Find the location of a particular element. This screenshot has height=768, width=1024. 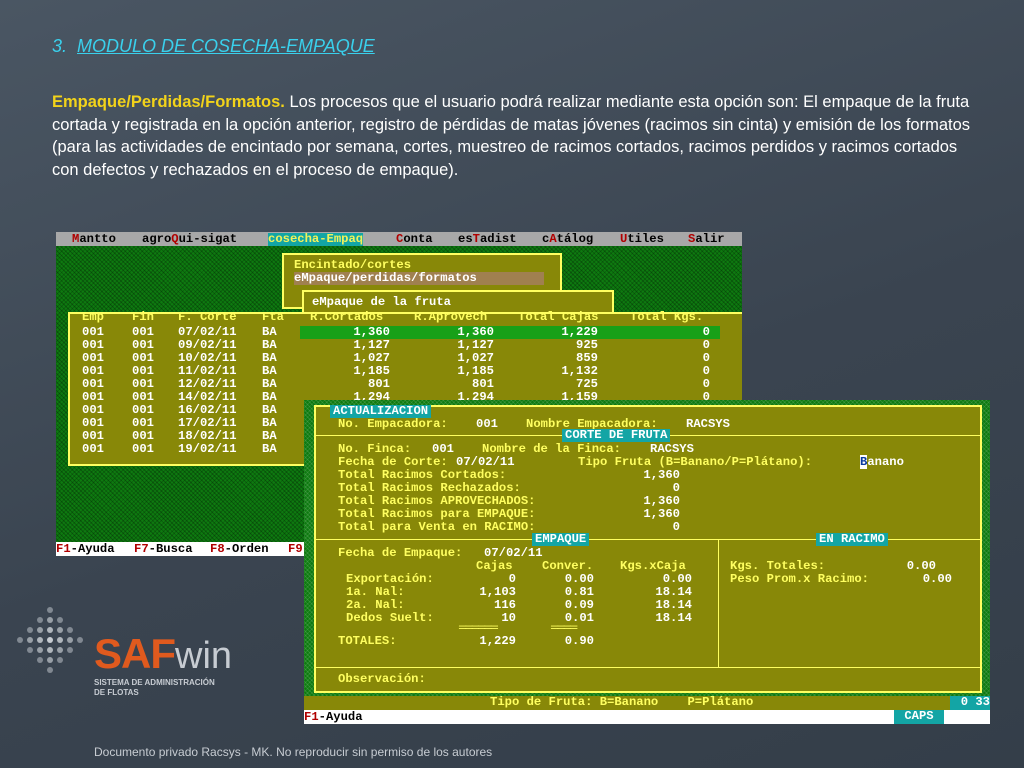

column-header: R.Cortados is located at coordinates (347, 317).